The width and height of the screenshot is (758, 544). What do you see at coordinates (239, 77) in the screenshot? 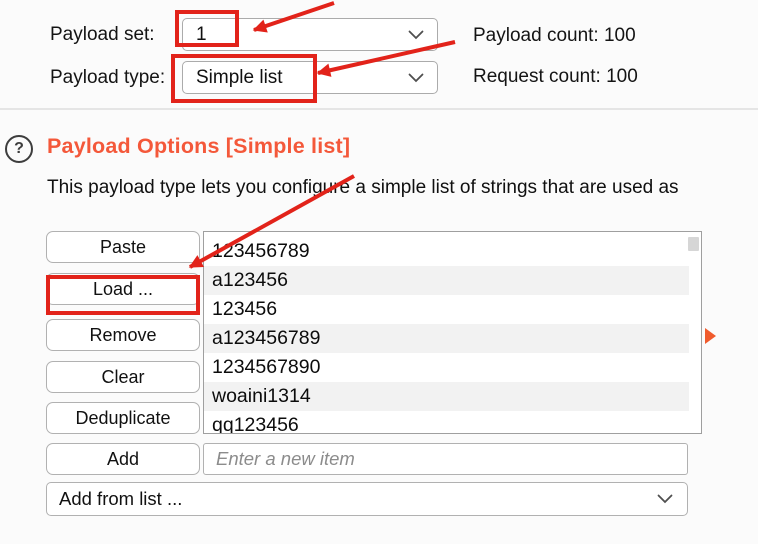
I see `payload-type-value: Simple list` at bounding box center [239, 77].